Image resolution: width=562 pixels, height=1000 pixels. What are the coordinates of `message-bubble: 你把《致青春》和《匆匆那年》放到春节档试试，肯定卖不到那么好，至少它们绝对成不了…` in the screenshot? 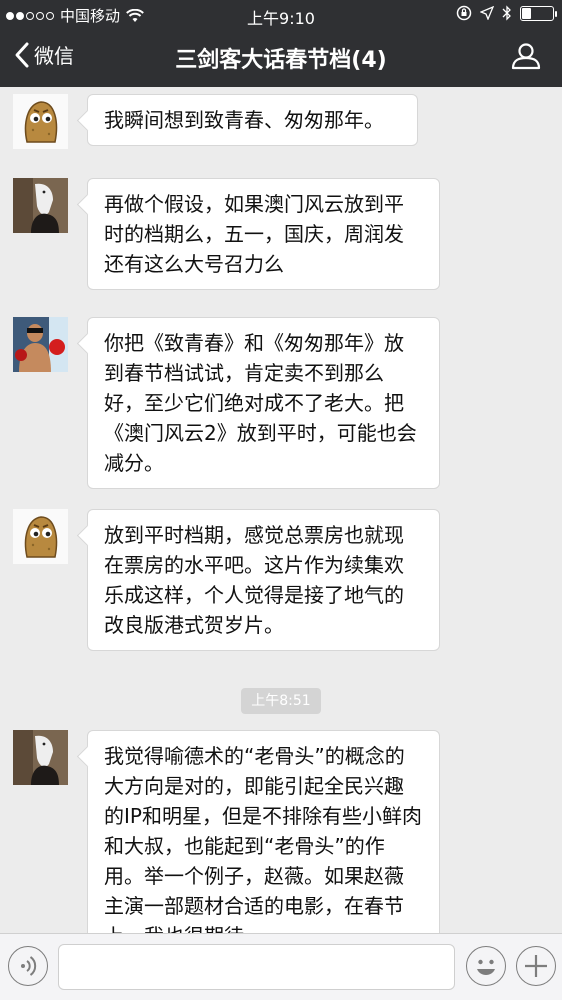 It's located at (263, 403).